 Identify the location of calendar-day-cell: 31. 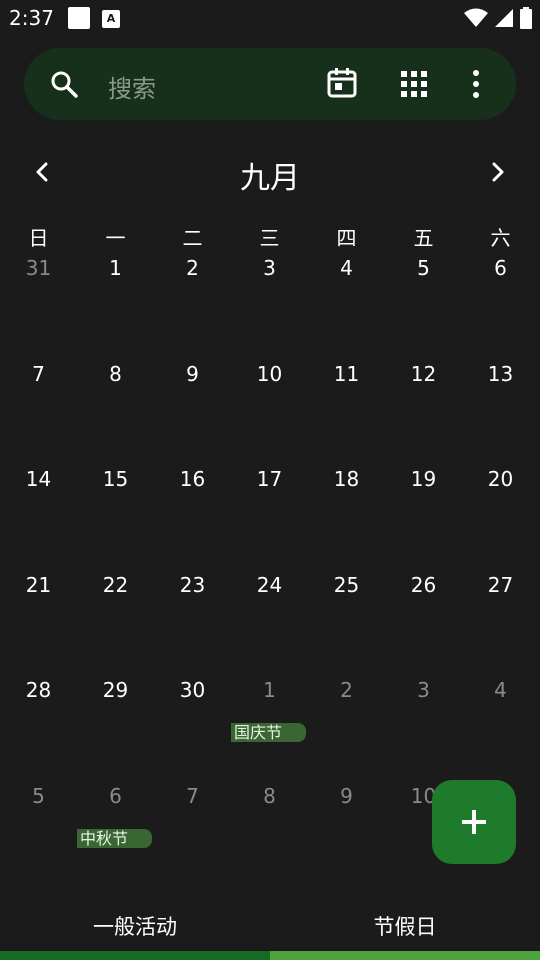
(38, 302).